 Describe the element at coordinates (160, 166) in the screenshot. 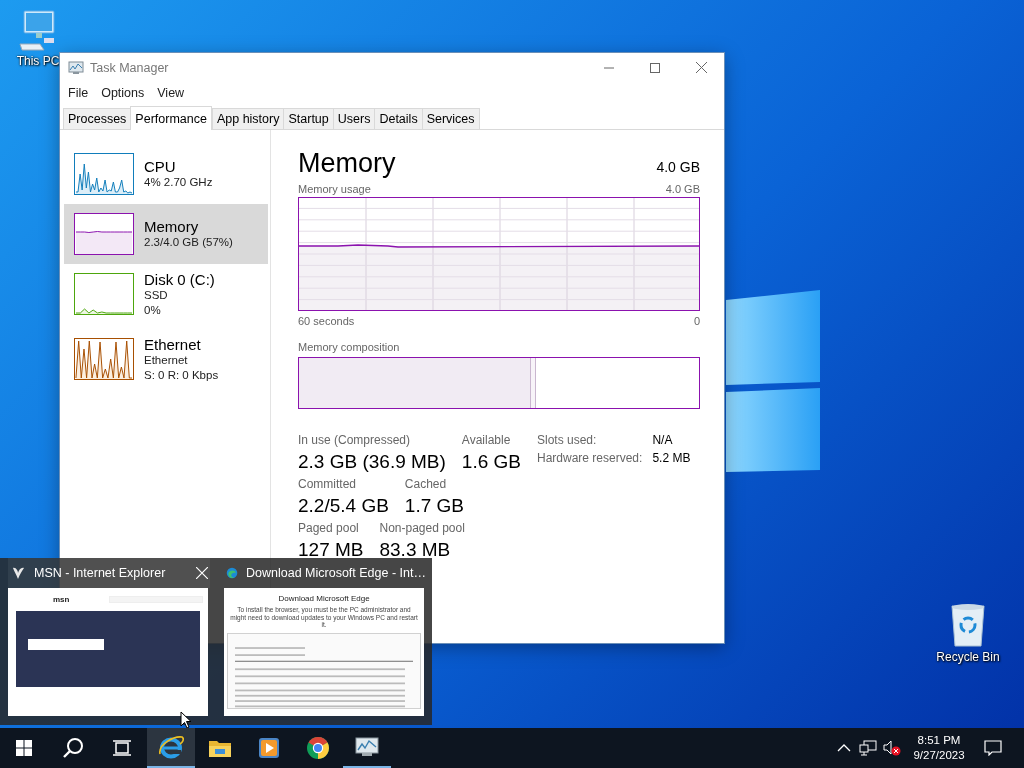

I see `resource-name: CPU` at that location.